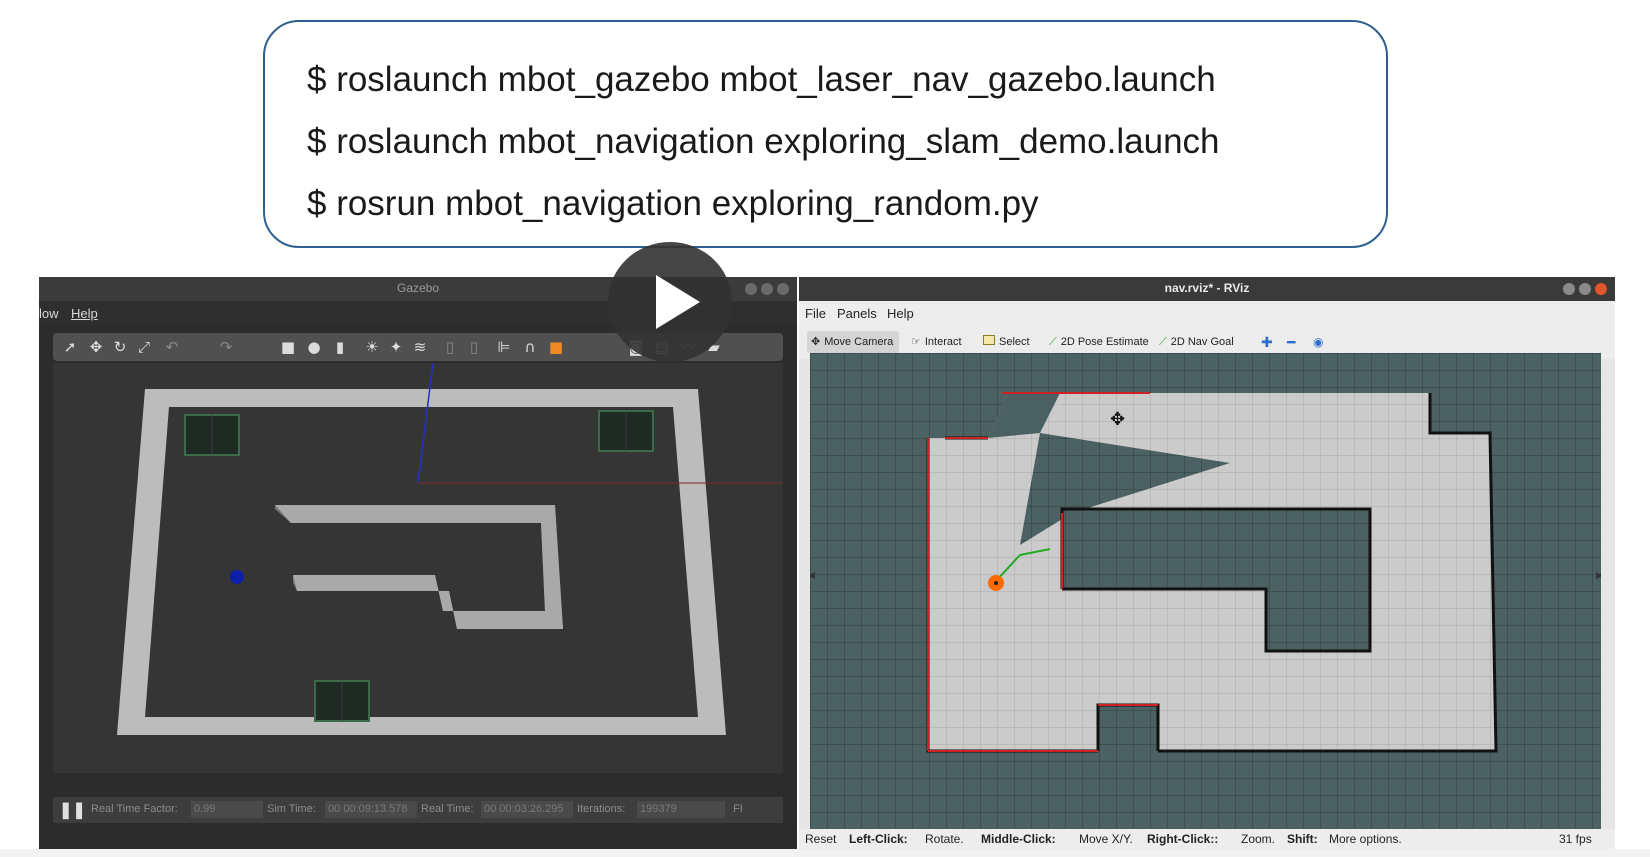  Describe the element at coordinates (1053, 342) in the screenshot. I see `pose-arrow-icon: ⟋` at that location.